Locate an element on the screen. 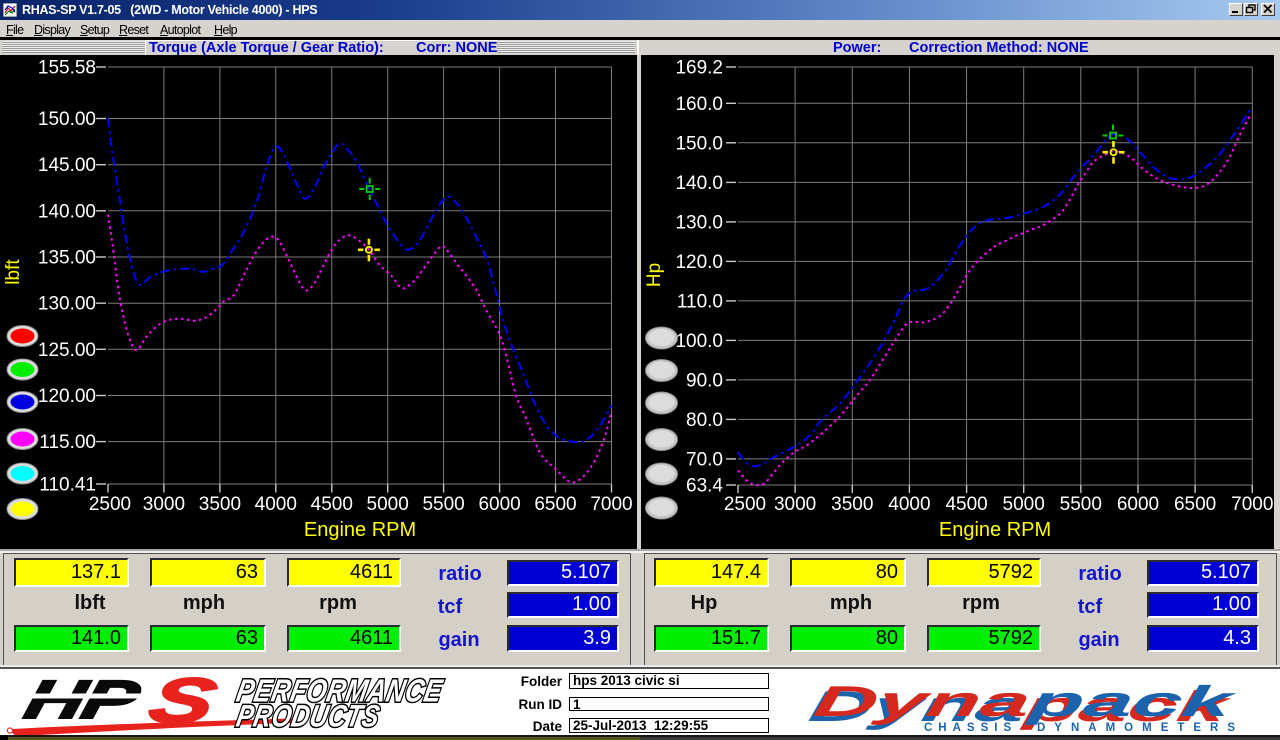  svg-text: pack is located at coordinates (1132, 701).